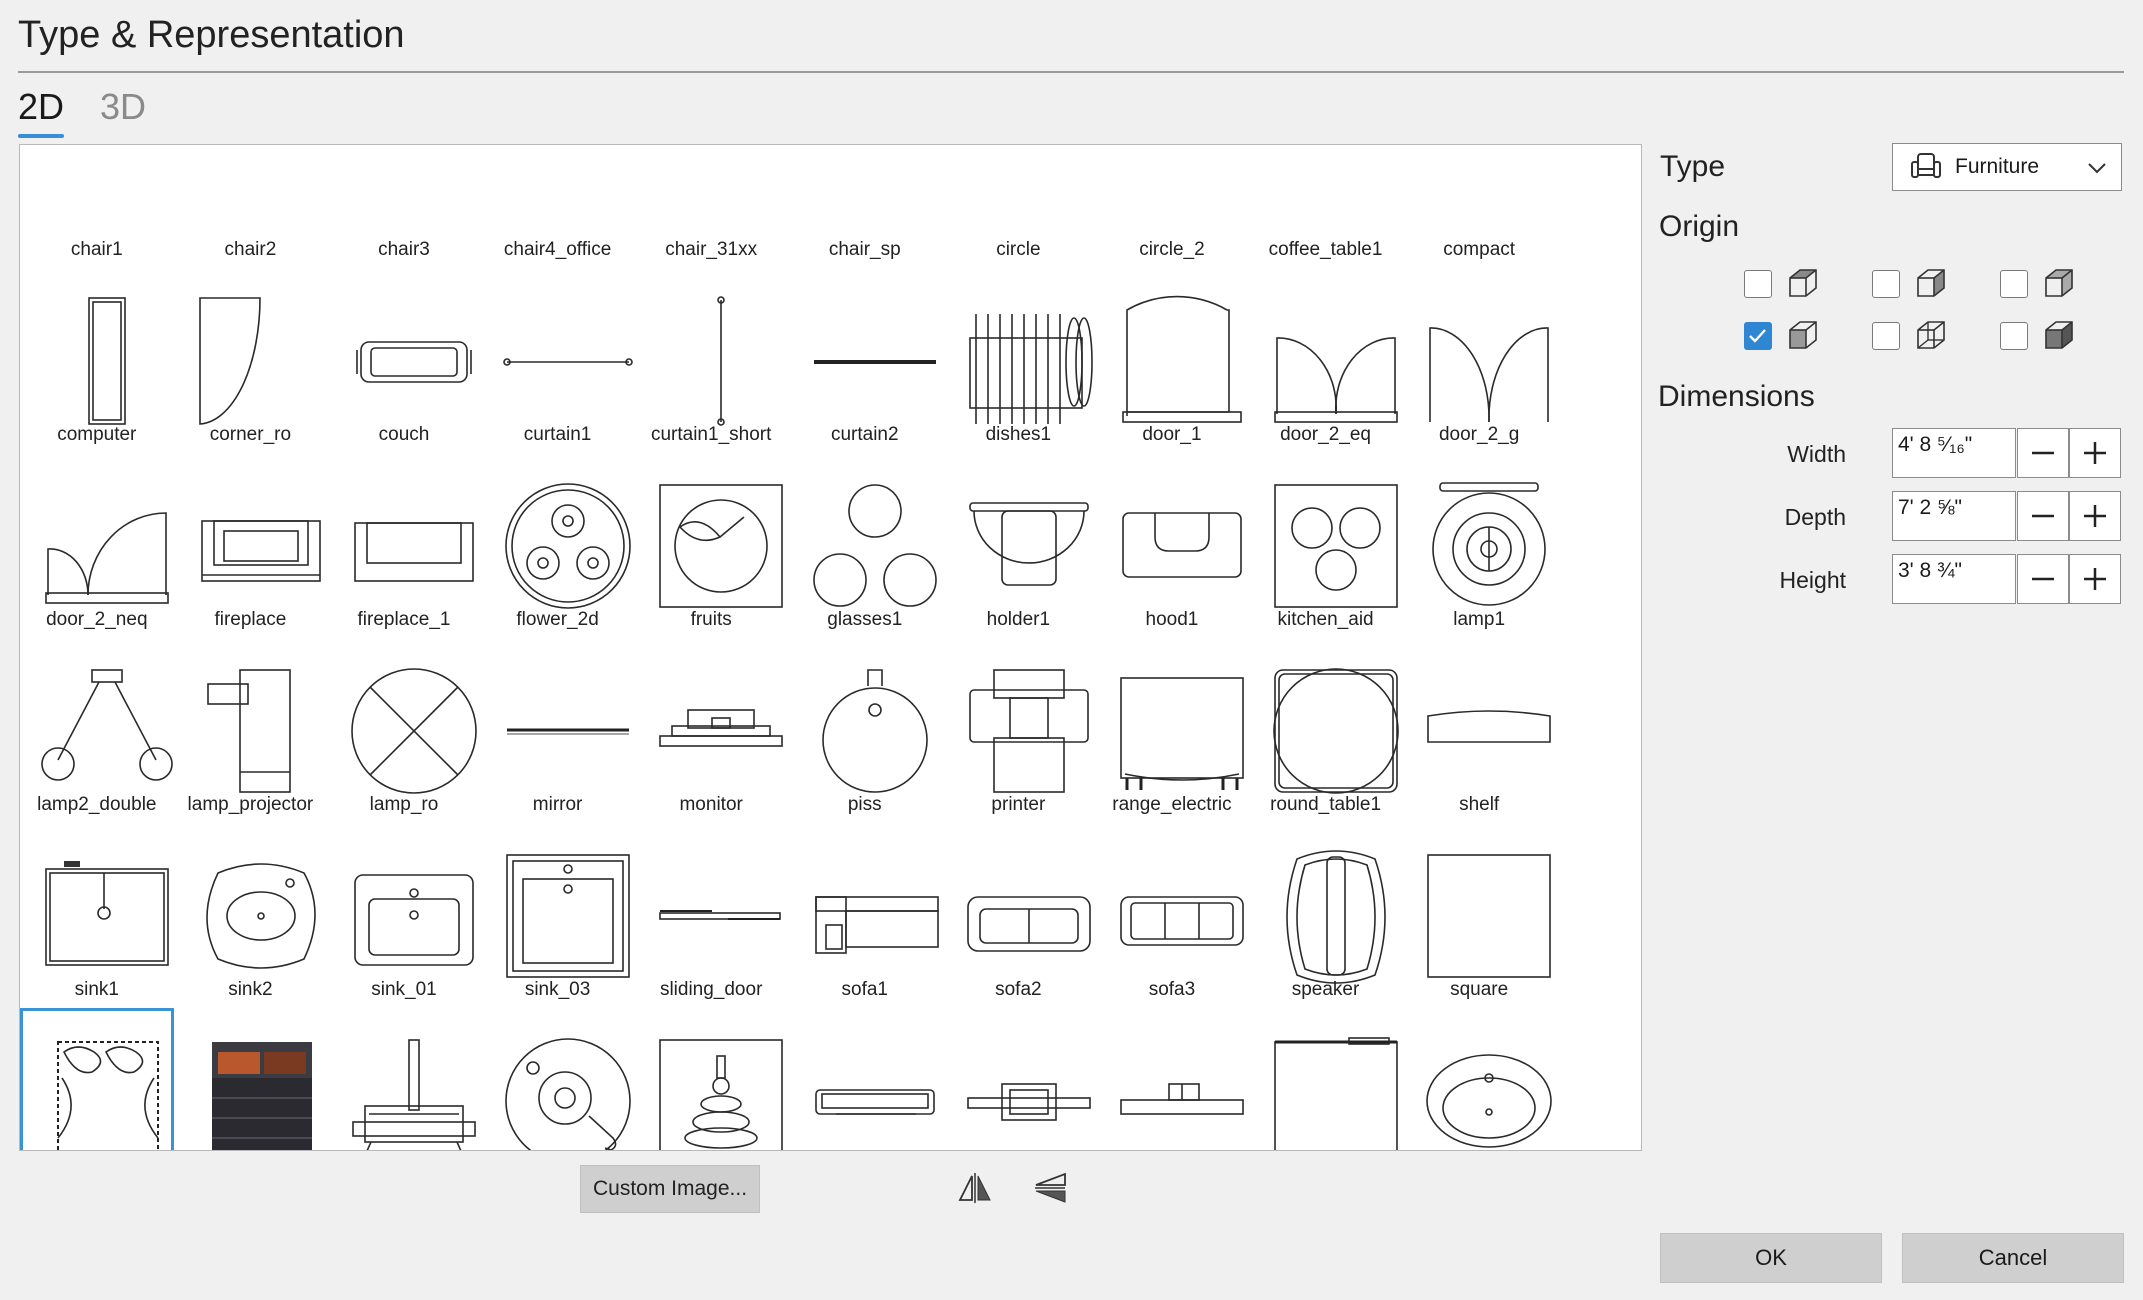  What do you see at coordinates (97, 1079) in the screenshot?
I see `symbol-item: auto outline` at bounding box center [97, 1079].